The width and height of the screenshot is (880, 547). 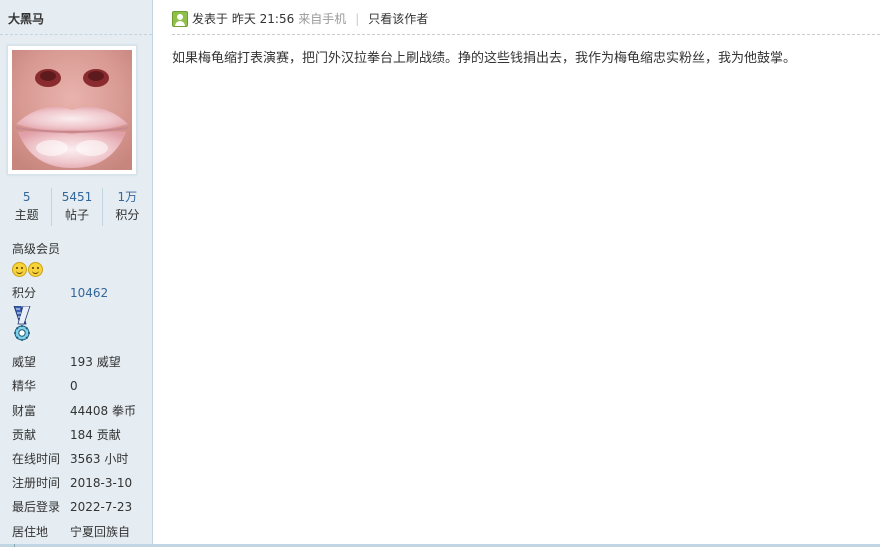 I want to click on info-value: 184 贡献, so click(x=95, y=435).